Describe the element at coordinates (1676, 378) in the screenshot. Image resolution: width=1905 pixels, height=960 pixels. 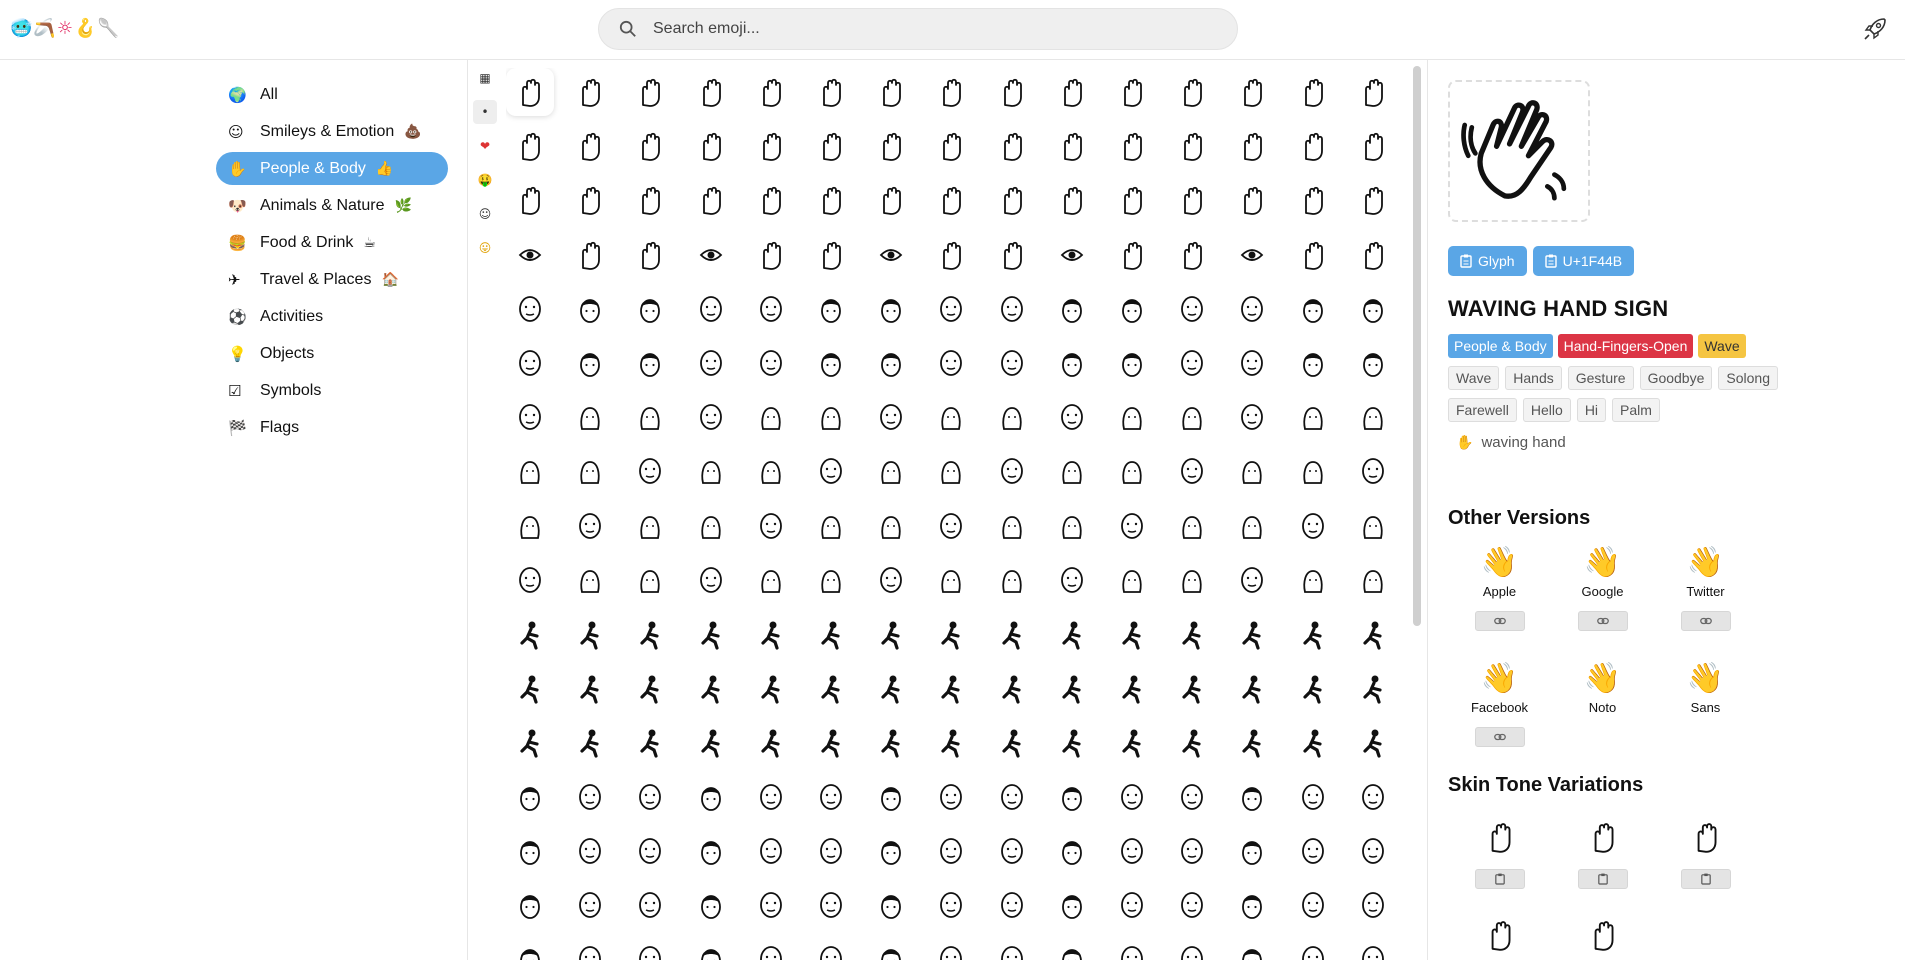
I see `keyword-tag: Goodbye` at that location.